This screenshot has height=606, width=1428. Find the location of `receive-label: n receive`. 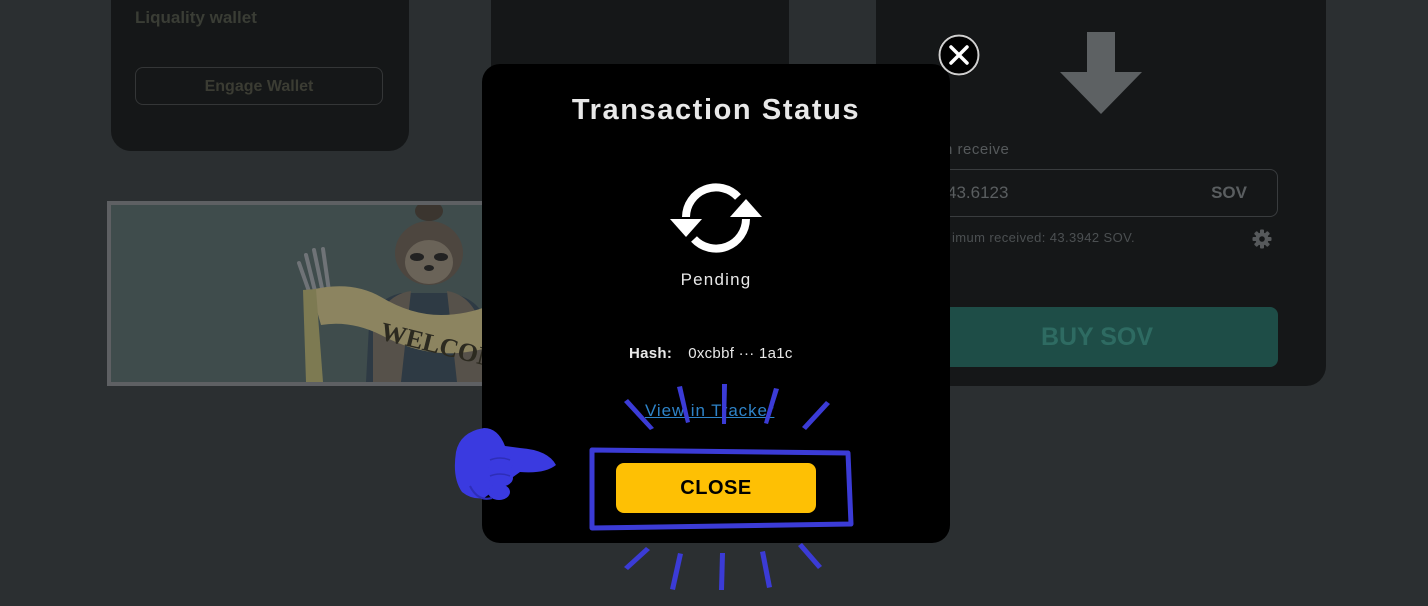

receive-label: n receive is located at coordinates (977, 149).